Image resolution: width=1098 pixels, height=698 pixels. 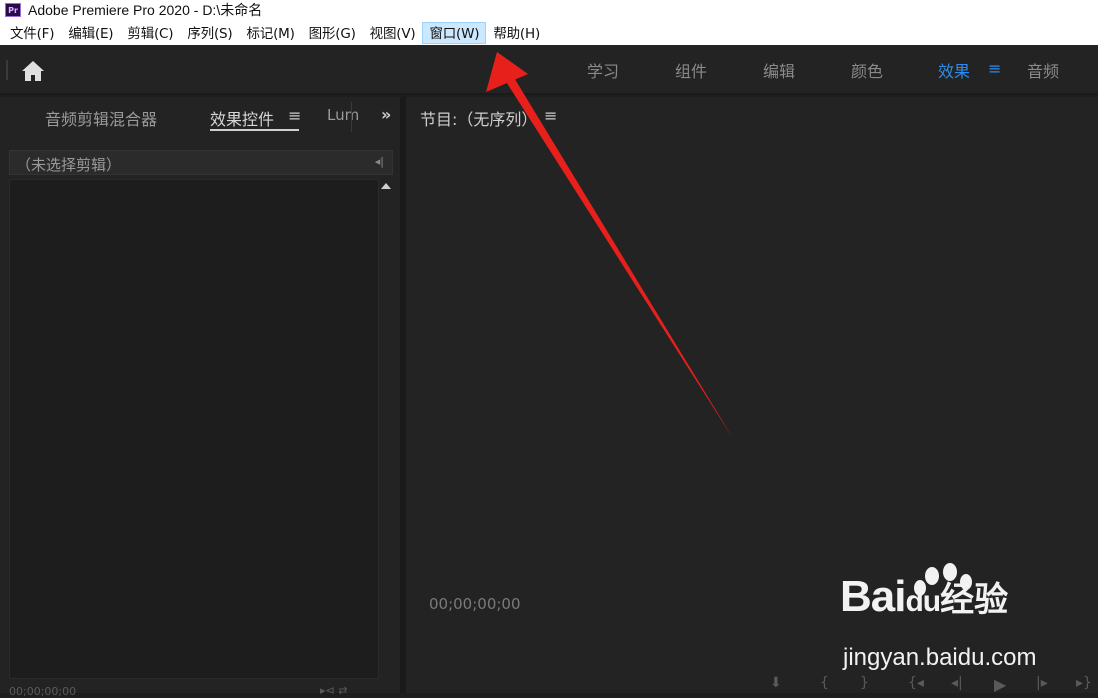 I want to click on watermark-url: jingyan.baidu.com, so click(x=940, y=657).